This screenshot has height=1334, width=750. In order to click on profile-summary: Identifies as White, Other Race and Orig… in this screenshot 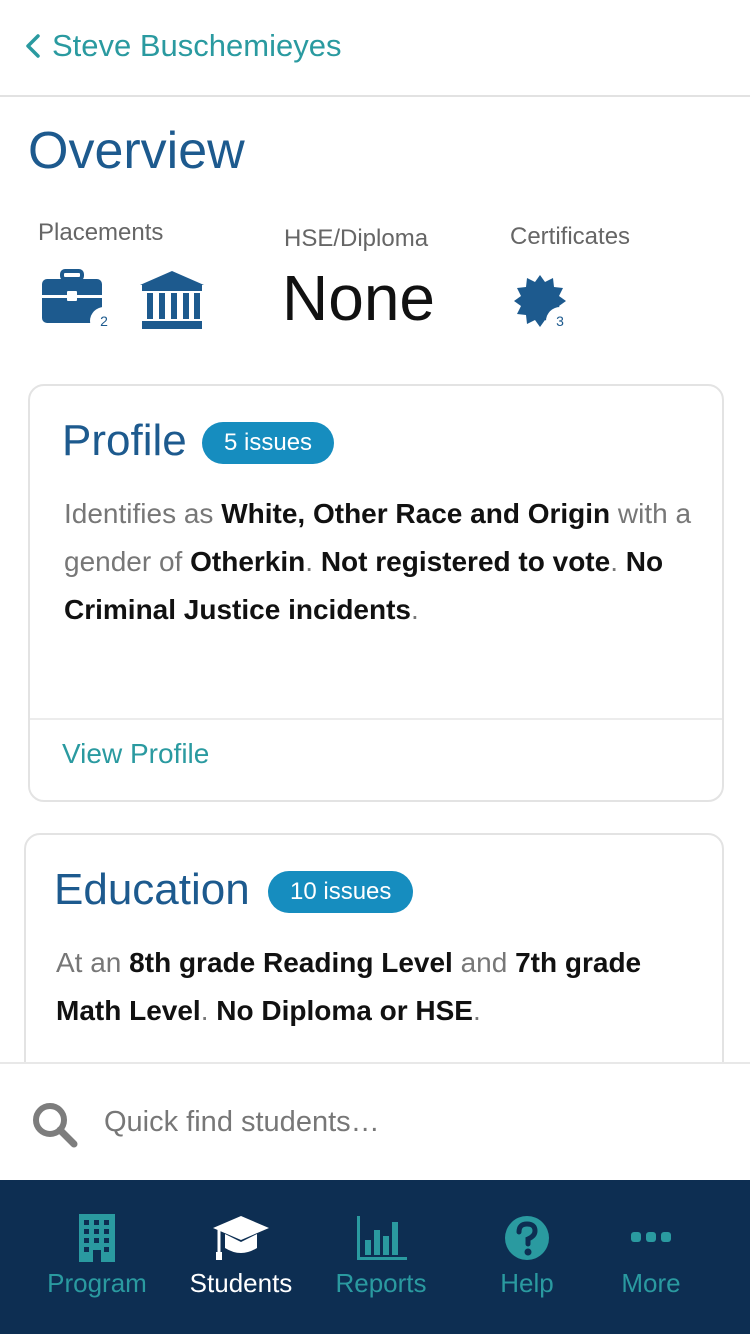, I will do `click(378, 561)`.